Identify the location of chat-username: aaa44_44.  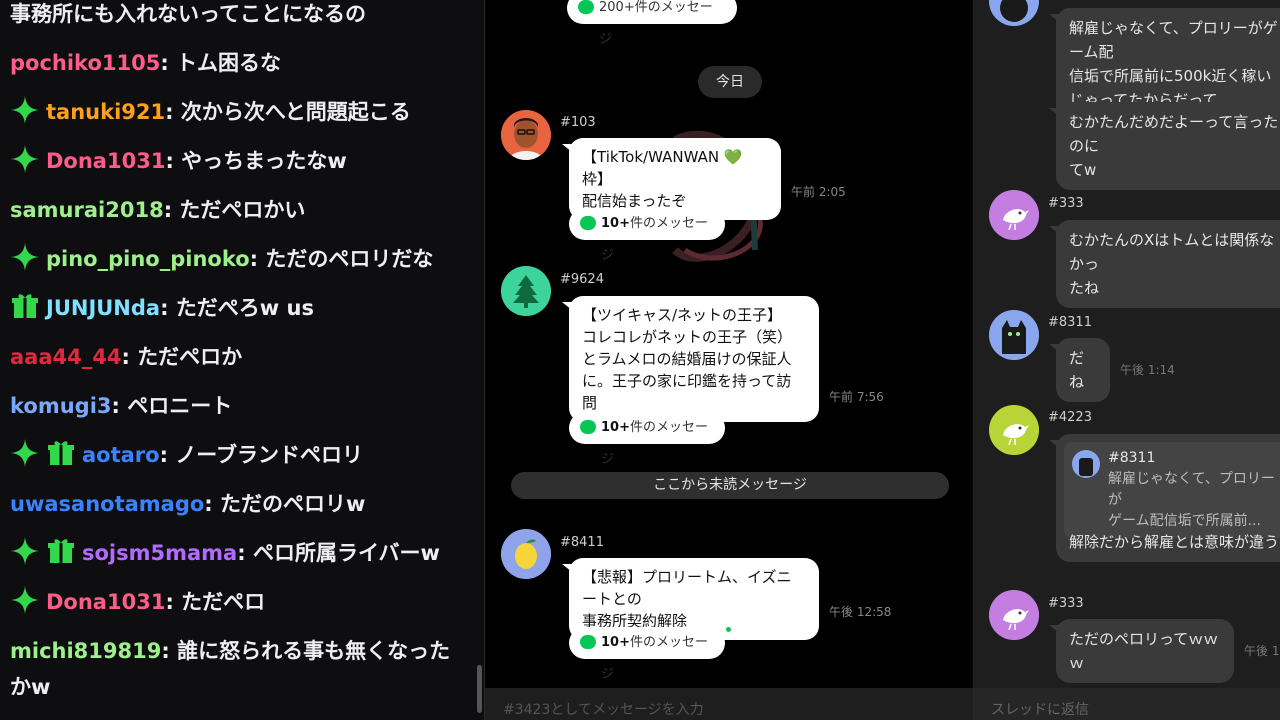
(65, 357).